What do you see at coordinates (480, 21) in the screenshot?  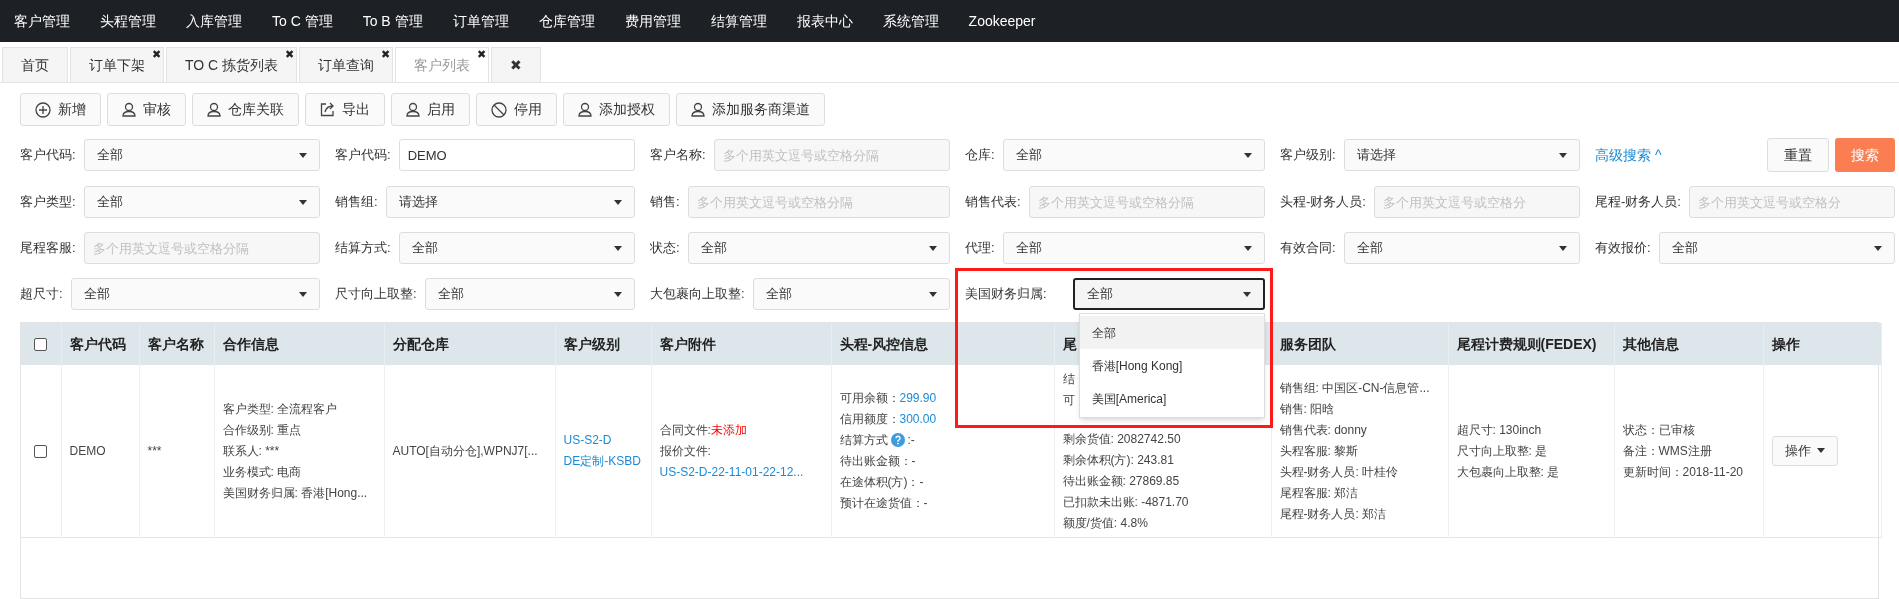 I see `nav-link: 订单管理` at bounding box center [480, 21].